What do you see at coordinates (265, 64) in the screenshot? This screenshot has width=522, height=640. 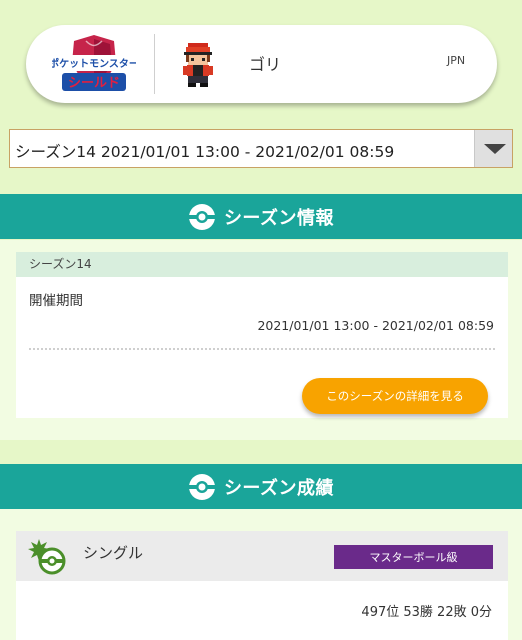 I see `trainer-name: ゴリ` at bounding box center [265, 64].